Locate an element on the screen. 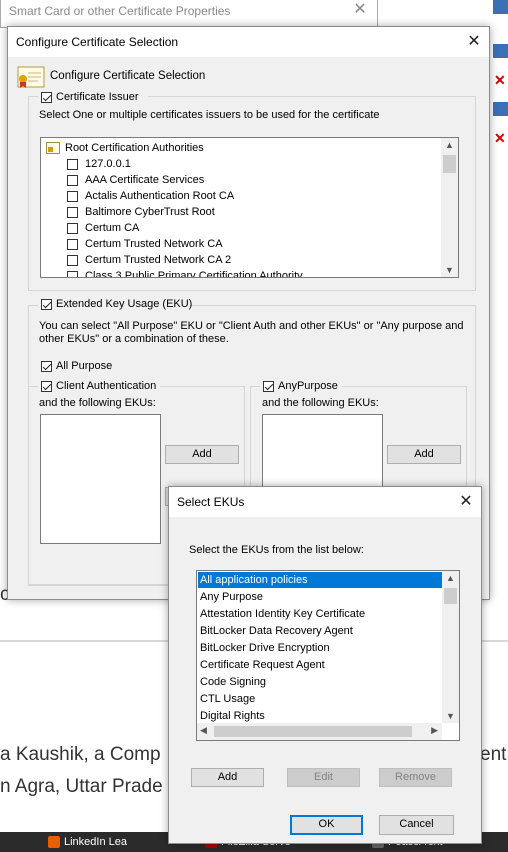 The width and height of the screenshot is (508, 852). eku-label: Extended Key Usage (EKU) is located at coordinates (124, 304).